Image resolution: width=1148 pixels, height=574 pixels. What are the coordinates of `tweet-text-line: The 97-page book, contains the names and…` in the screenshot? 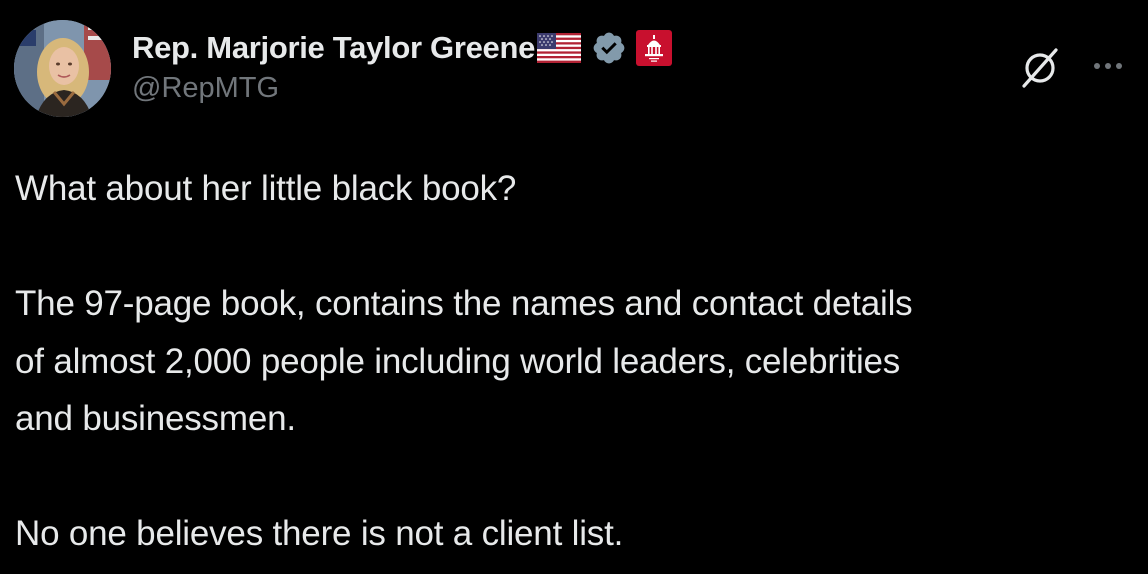 It's located at (464, 303).